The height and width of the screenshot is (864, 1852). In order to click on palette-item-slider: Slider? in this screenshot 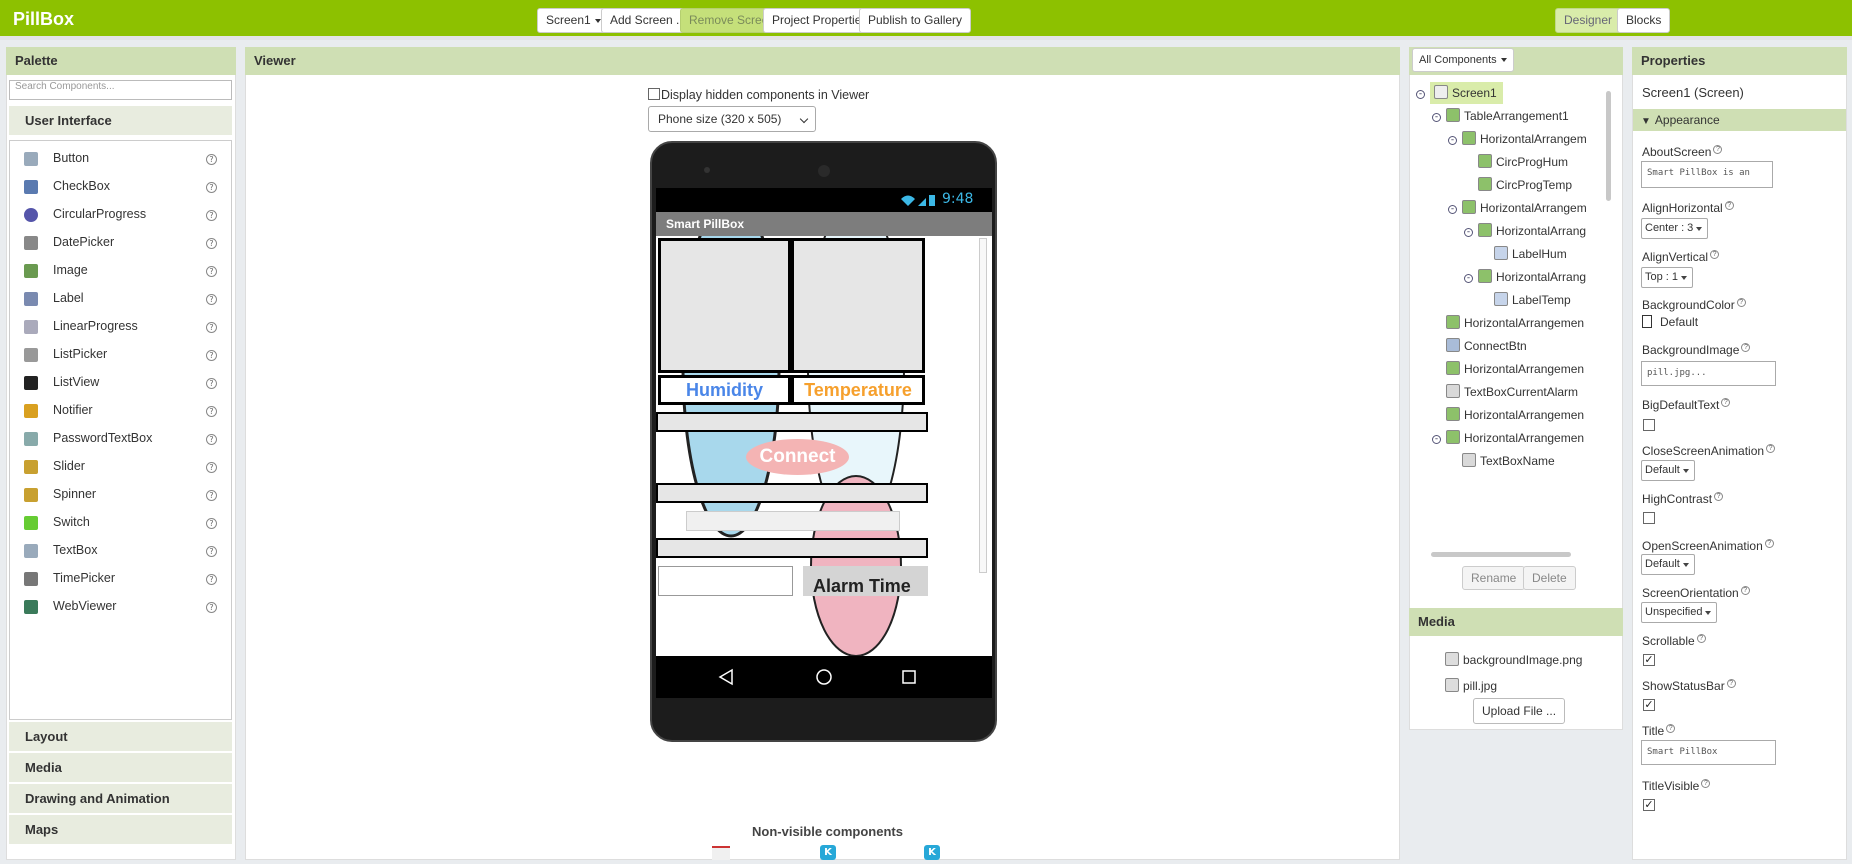, I will do `click(120, 467)`.